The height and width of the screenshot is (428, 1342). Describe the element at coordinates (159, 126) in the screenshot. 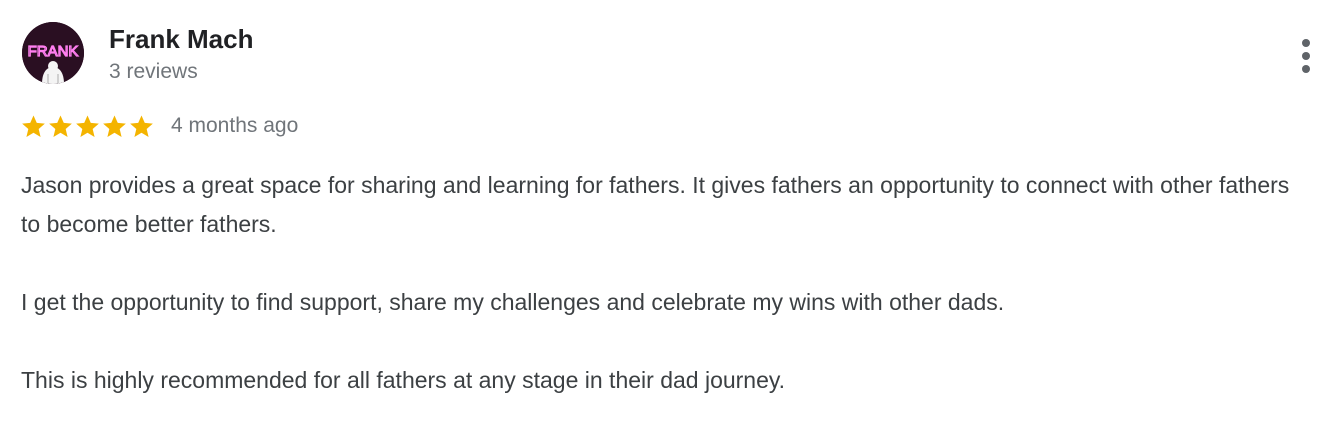

I see `rating-row: 4 months ago` at that location.